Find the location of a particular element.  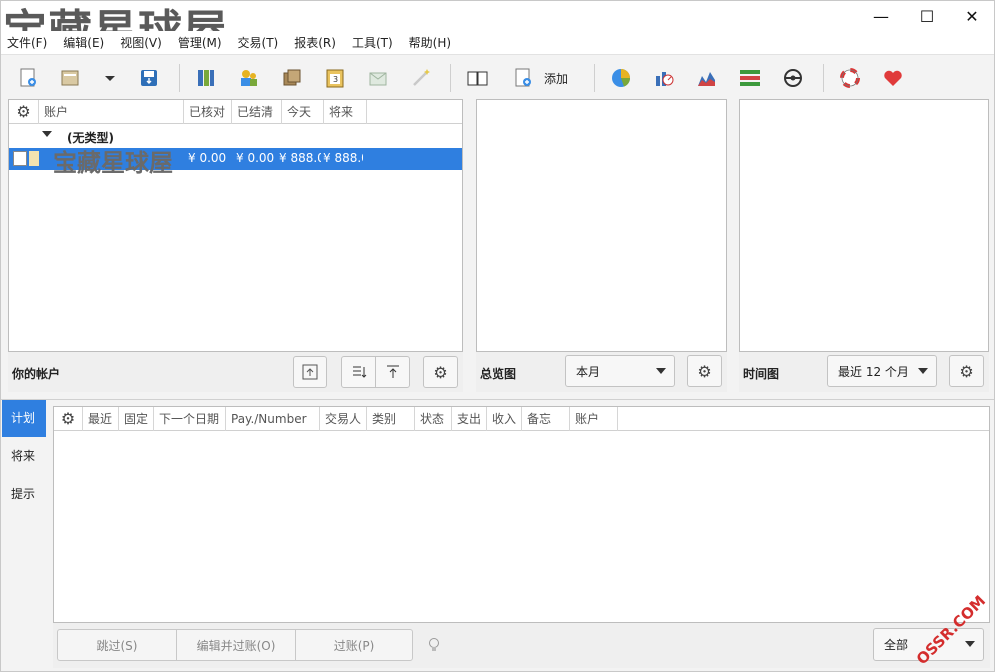

tab-future: 将来 is located at coordinates (24, 456).